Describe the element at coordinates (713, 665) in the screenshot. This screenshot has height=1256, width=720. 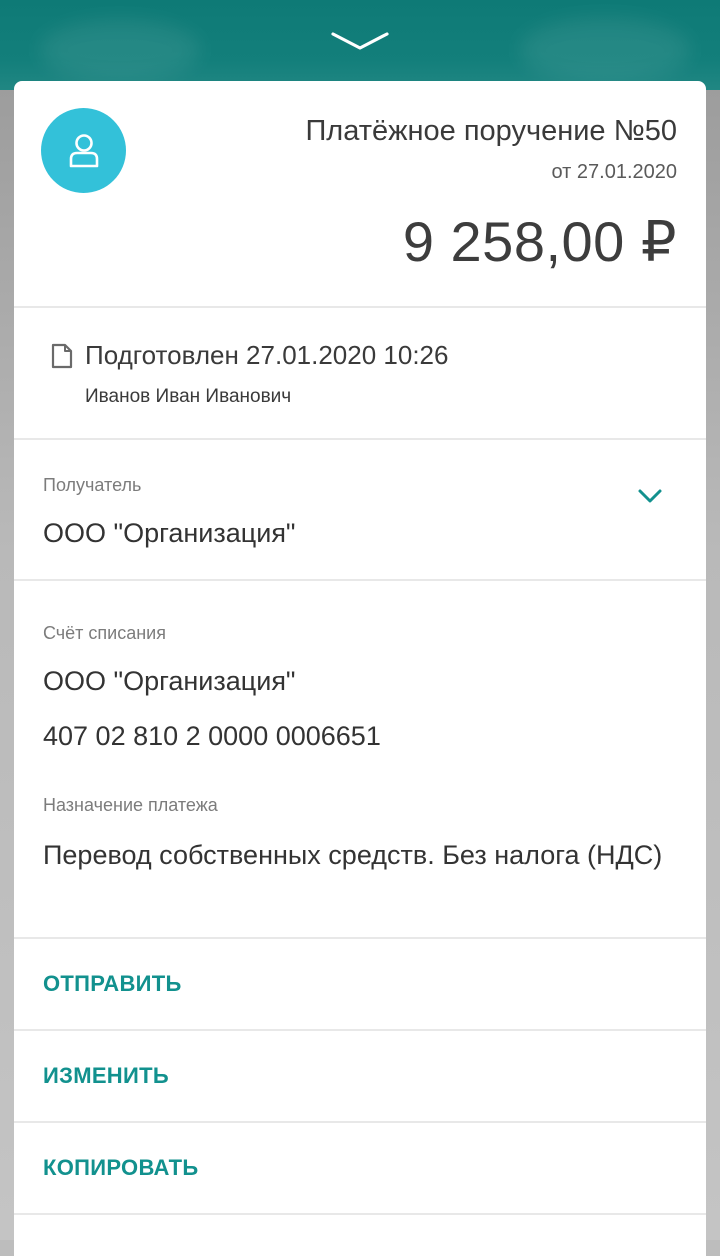
I see `right-backdrop` at that location.